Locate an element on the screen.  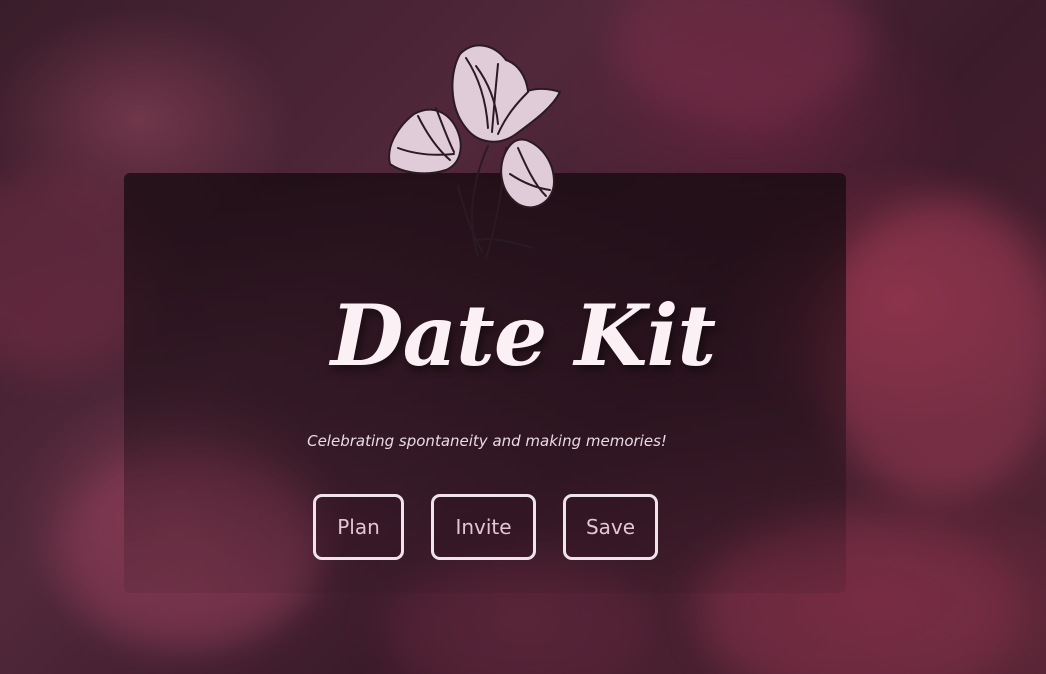
plan-button: Plan is located at coordinates (358, 527).